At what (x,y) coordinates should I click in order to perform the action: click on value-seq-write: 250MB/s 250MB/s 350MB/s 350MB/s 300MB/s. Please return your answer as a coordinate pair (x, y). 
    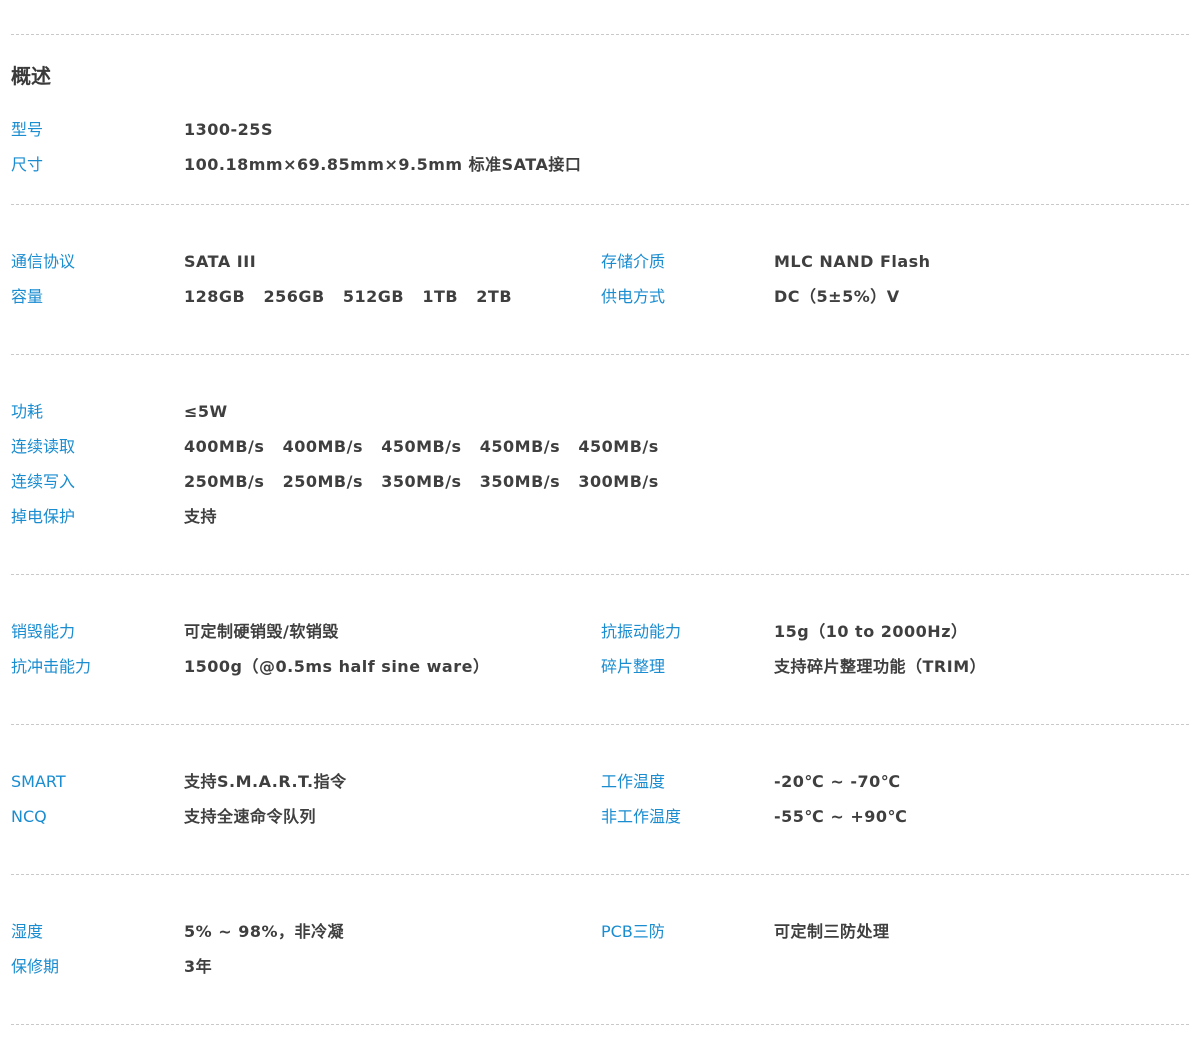
    Looking at the image, I should click on (421, 481).